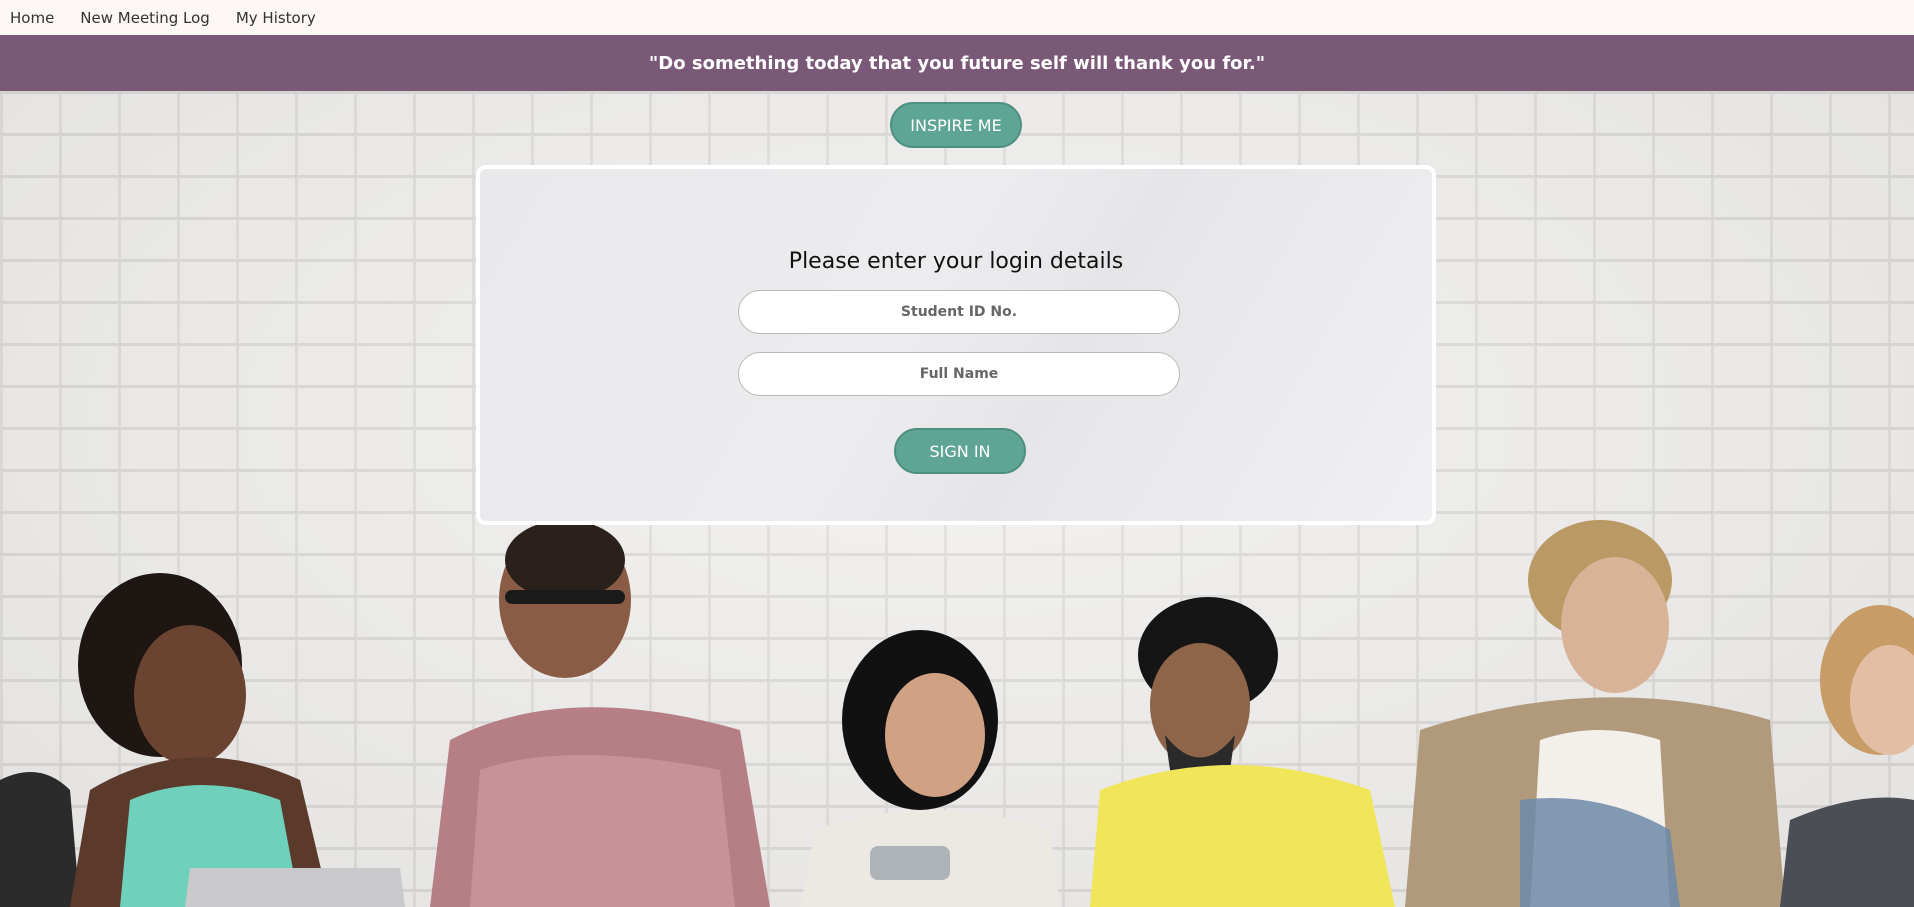  Describe the element at coordinates (956, 261) in the screenshot. I see `login-title: Please enter your login details` at that location.